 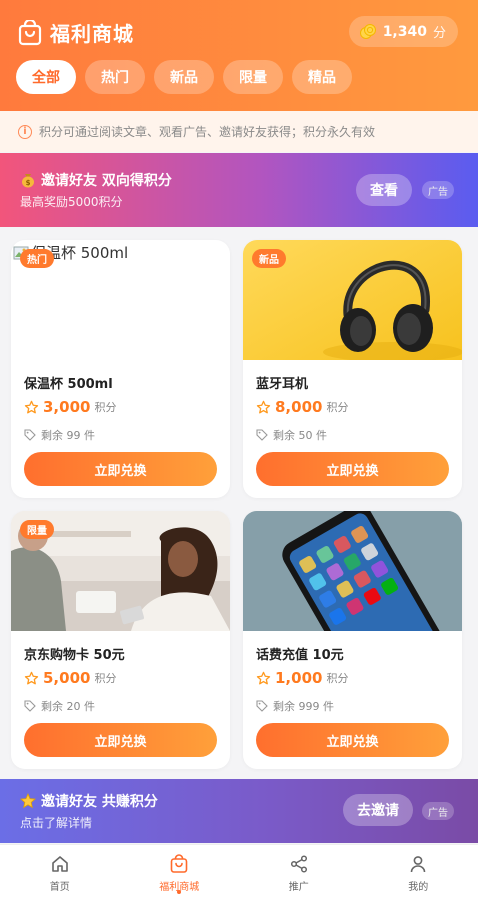 I want to click on product-stock: 剩余 50 件, so click(x=291, y=435).